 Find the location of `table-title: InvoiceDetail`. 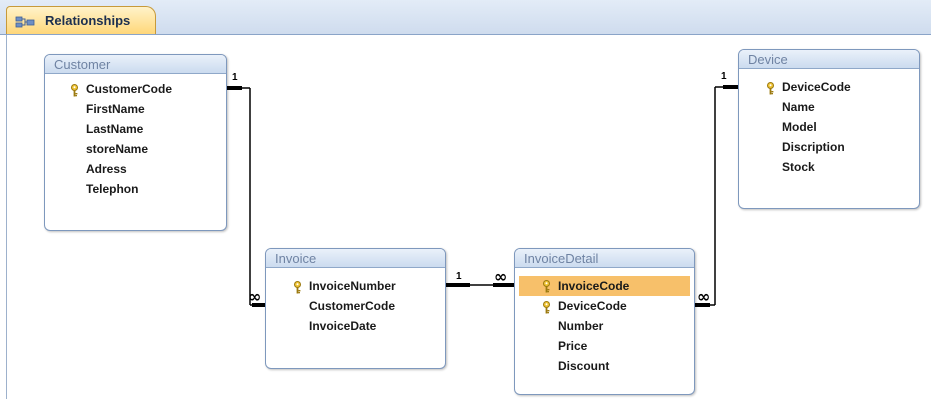

table-title: InvoiceDetail is located at coordinates (604, 258).